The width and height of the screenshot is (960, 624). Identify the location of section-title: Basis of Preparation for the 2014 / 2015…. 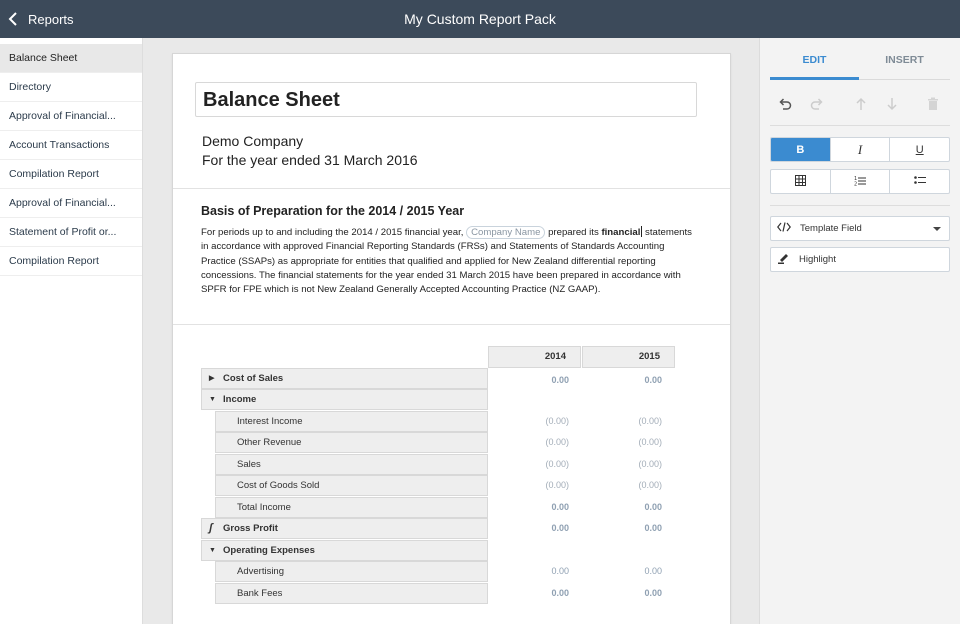
(333, 211).